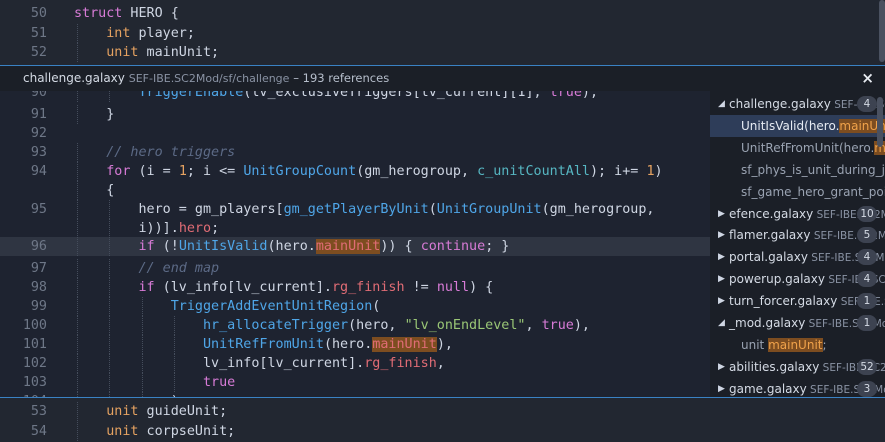 This screenshot has height=442, width=885. What do you see at coordinates (355, 382) in the screenshot?
I see `code-line: 103 true` at bounding box center [355, 382].